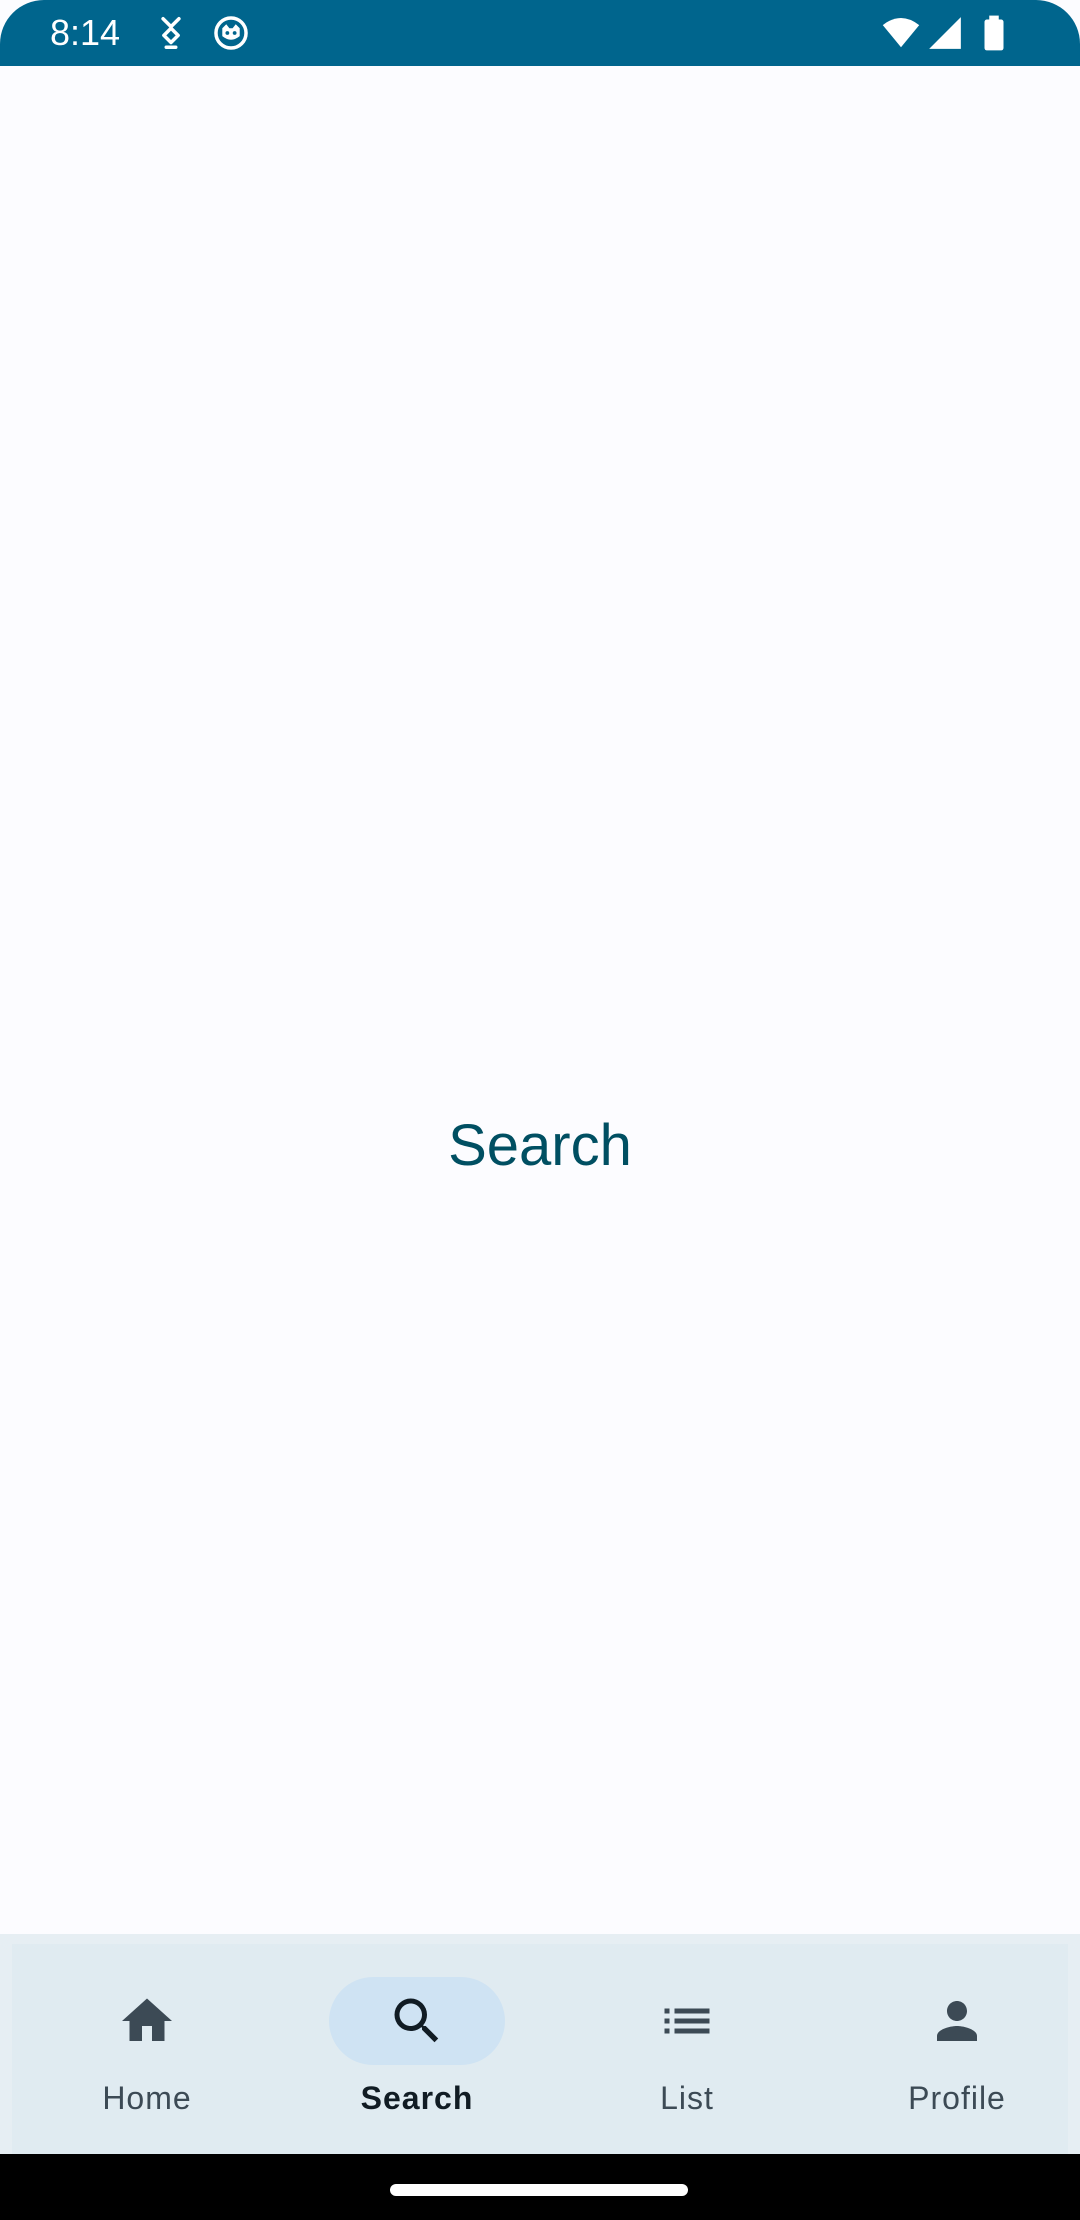 The width and height of the screenshot is (1080, 2220). I want to click on nav-label-list: List, so click(687, 2098).